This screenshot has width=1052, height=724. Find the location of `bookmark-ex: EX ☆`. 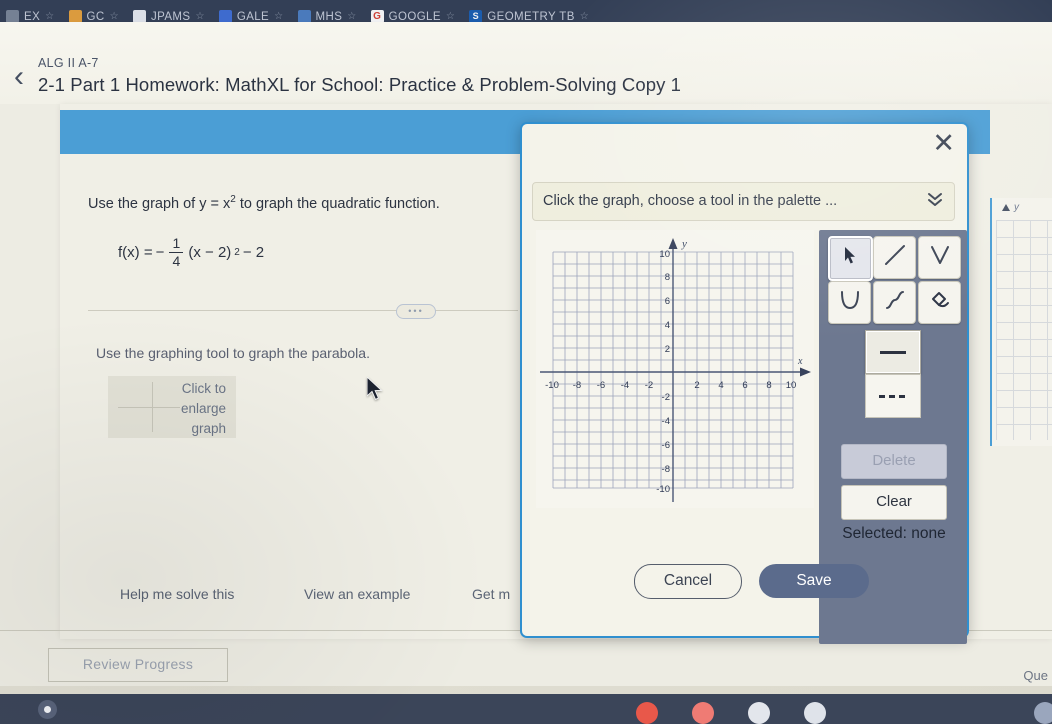

bookmark-ex: EX ☆ is located at coordinates (30, 16).